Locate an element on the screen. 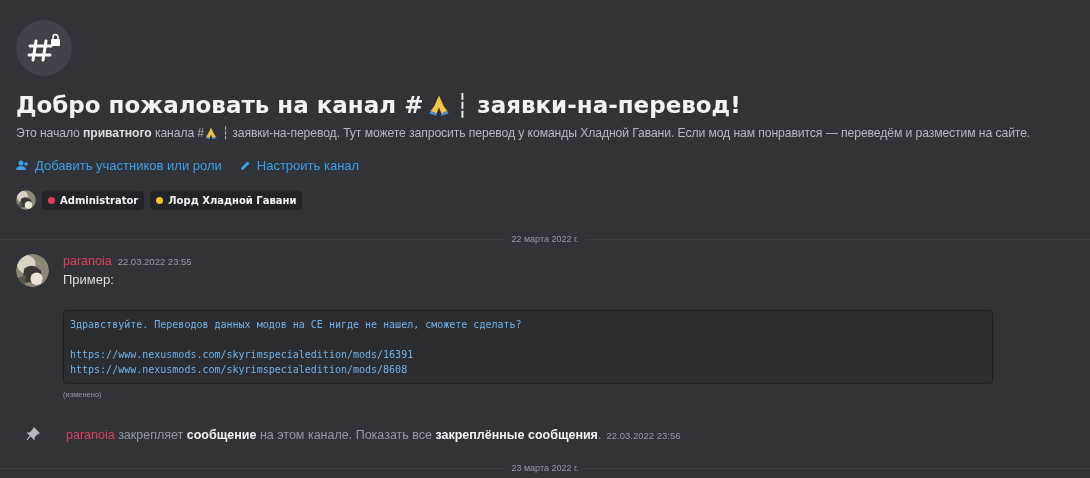 The image size is (1090, 478). welcome-title: Добро пожаловать на канал # is located at coordinates (220, 105).